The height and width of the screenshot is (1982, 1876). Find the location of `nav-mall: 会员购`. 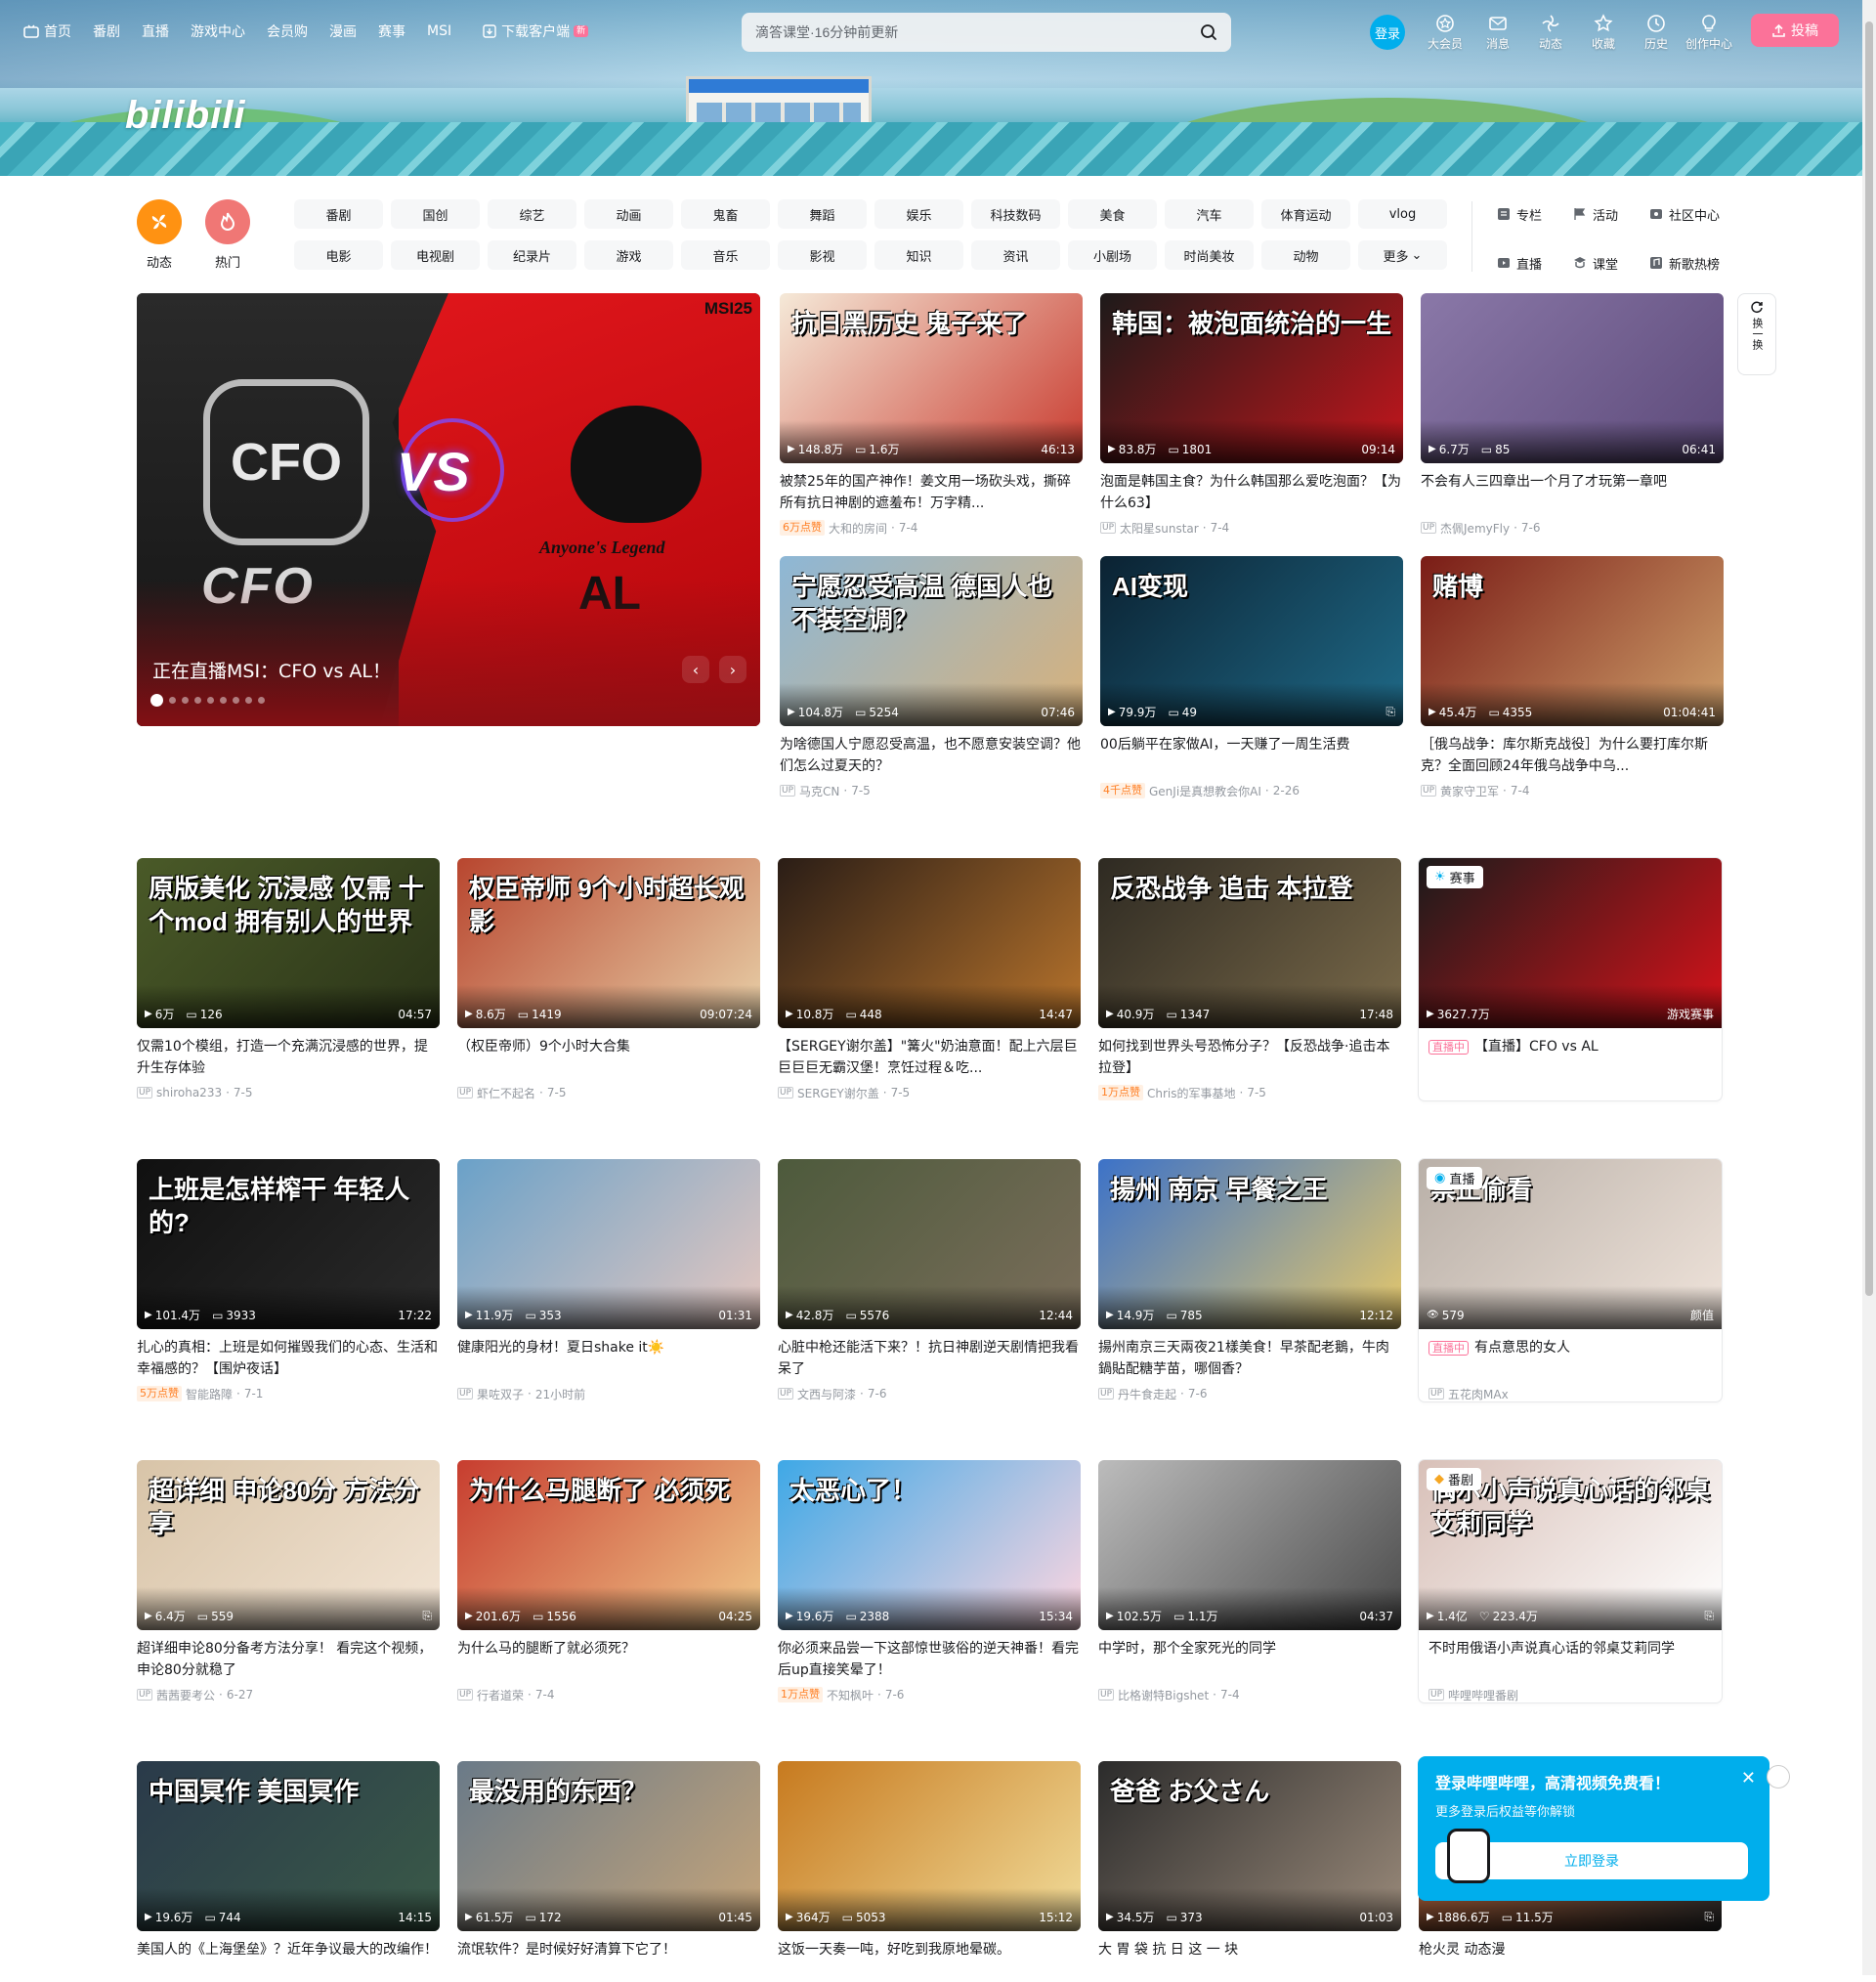

nav-mall: 会员购 is located at coordinates (287, 32).